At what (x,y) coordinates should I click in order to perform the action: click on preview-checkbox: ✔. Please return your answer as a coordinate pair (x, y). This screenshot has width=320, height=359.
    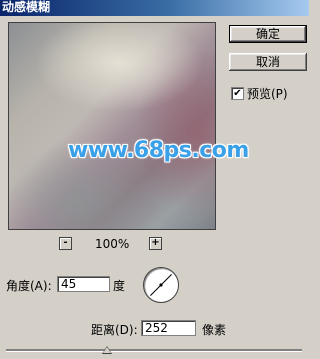
    Looking at the image, I should click on (237, 93).